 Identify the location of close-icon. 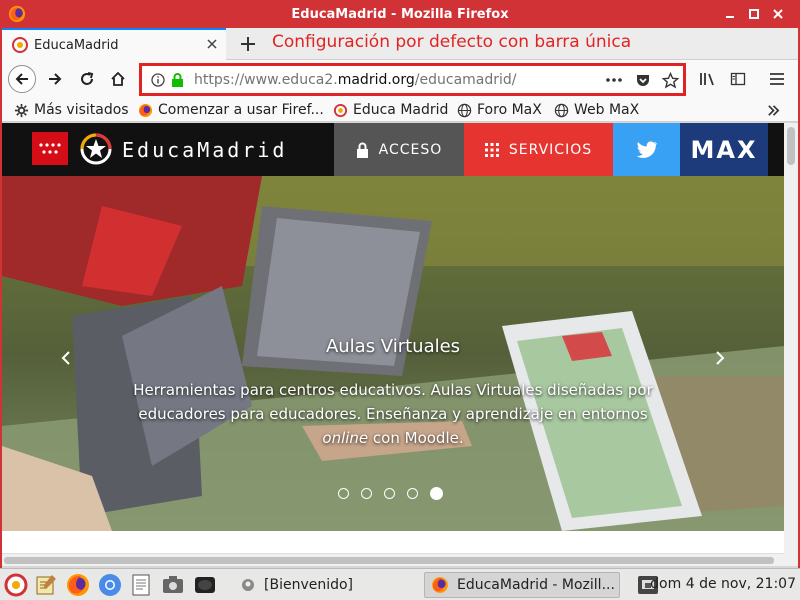
(778, 14).